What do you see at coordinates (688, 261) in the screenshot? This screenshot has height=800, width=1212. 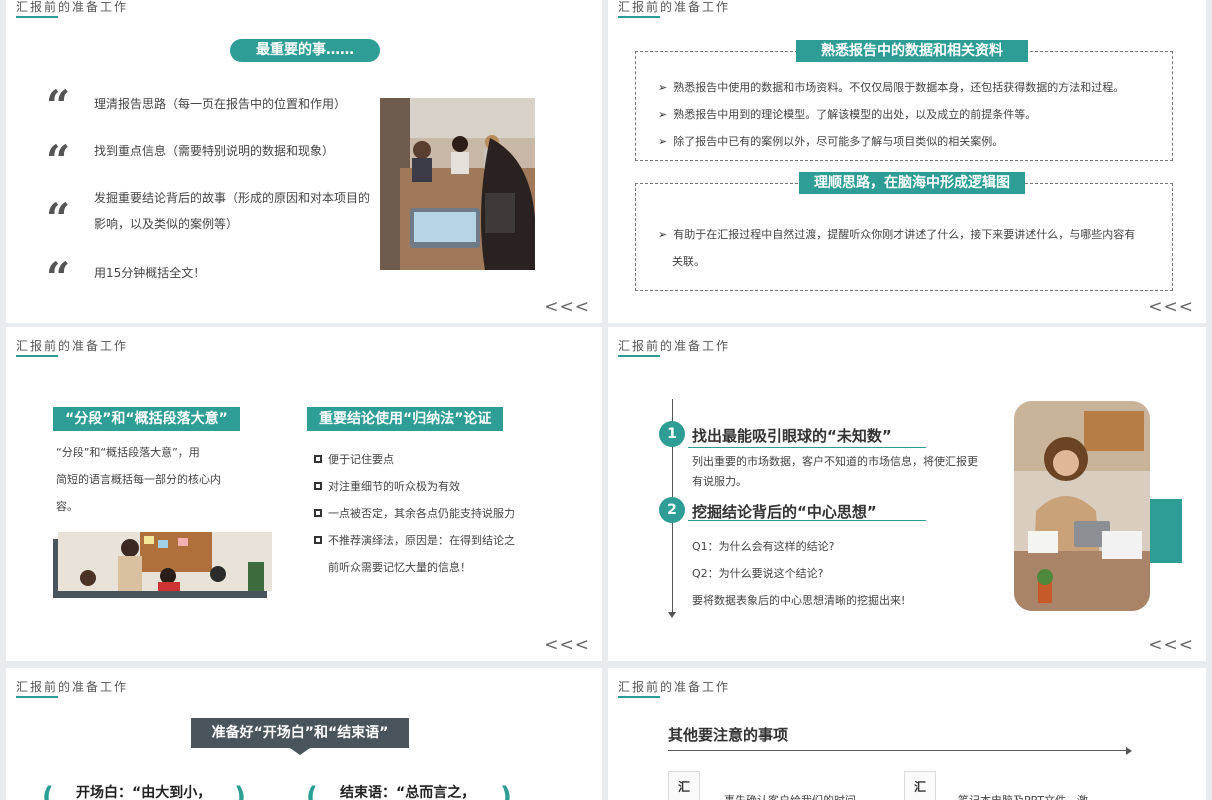 I see `bullet-item-cont: 关联。` at bounding box center [688, 261].